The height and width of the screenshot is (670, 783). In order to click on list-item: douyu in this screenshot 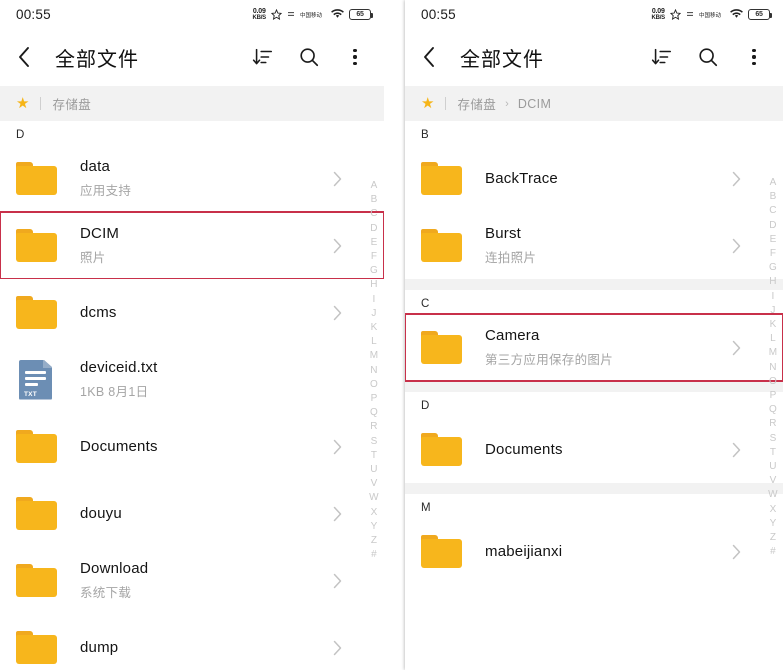, I will do `click(192, 513)`.